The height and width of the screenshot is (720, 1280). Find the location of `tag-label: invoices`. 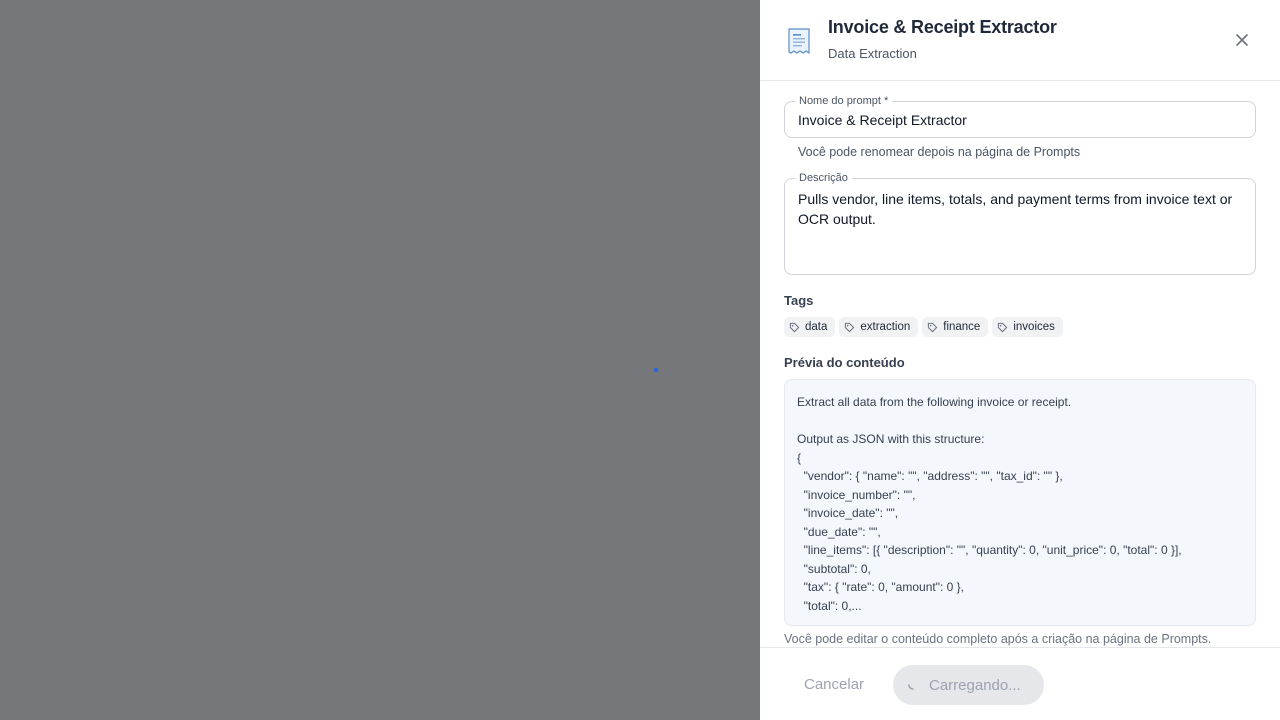

tag-label: invoices is located at coordinates (1034, 327).